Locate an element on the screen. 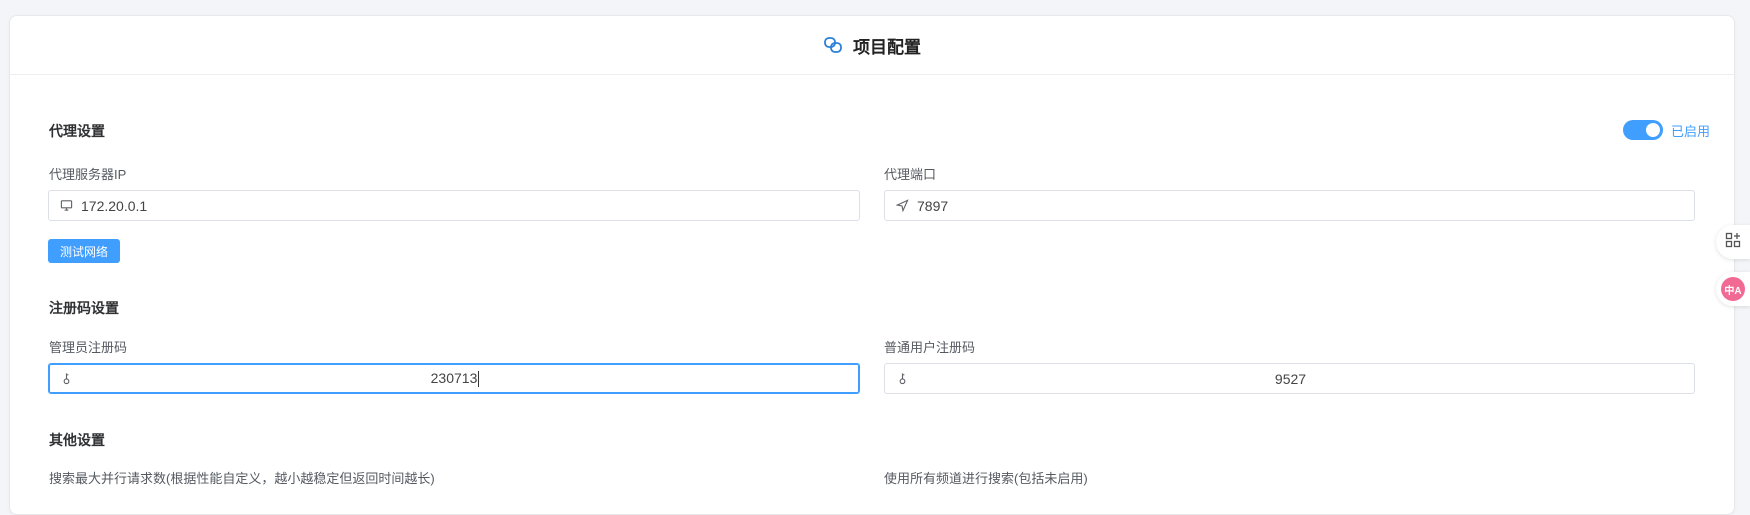  apps-add-button is located at coordinates (1733, 242).